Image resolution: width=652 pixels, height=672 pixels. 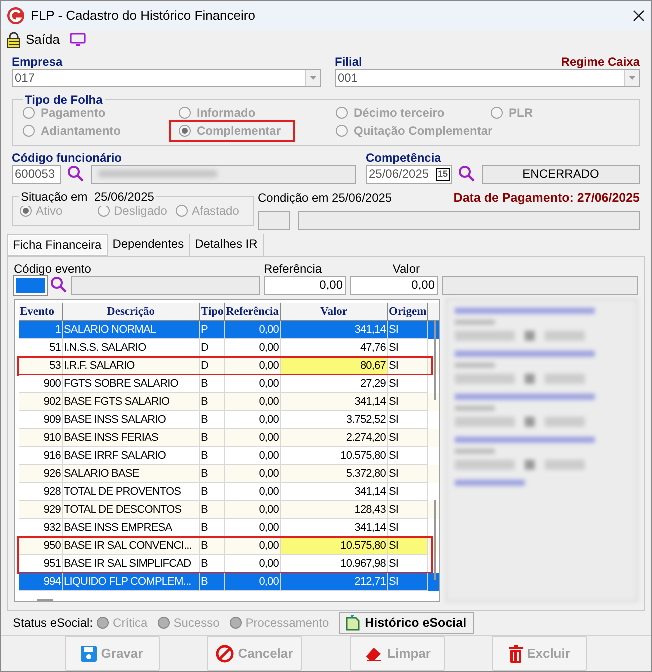 I want to click on status-option: Crítica, so click(x=130, y=623).